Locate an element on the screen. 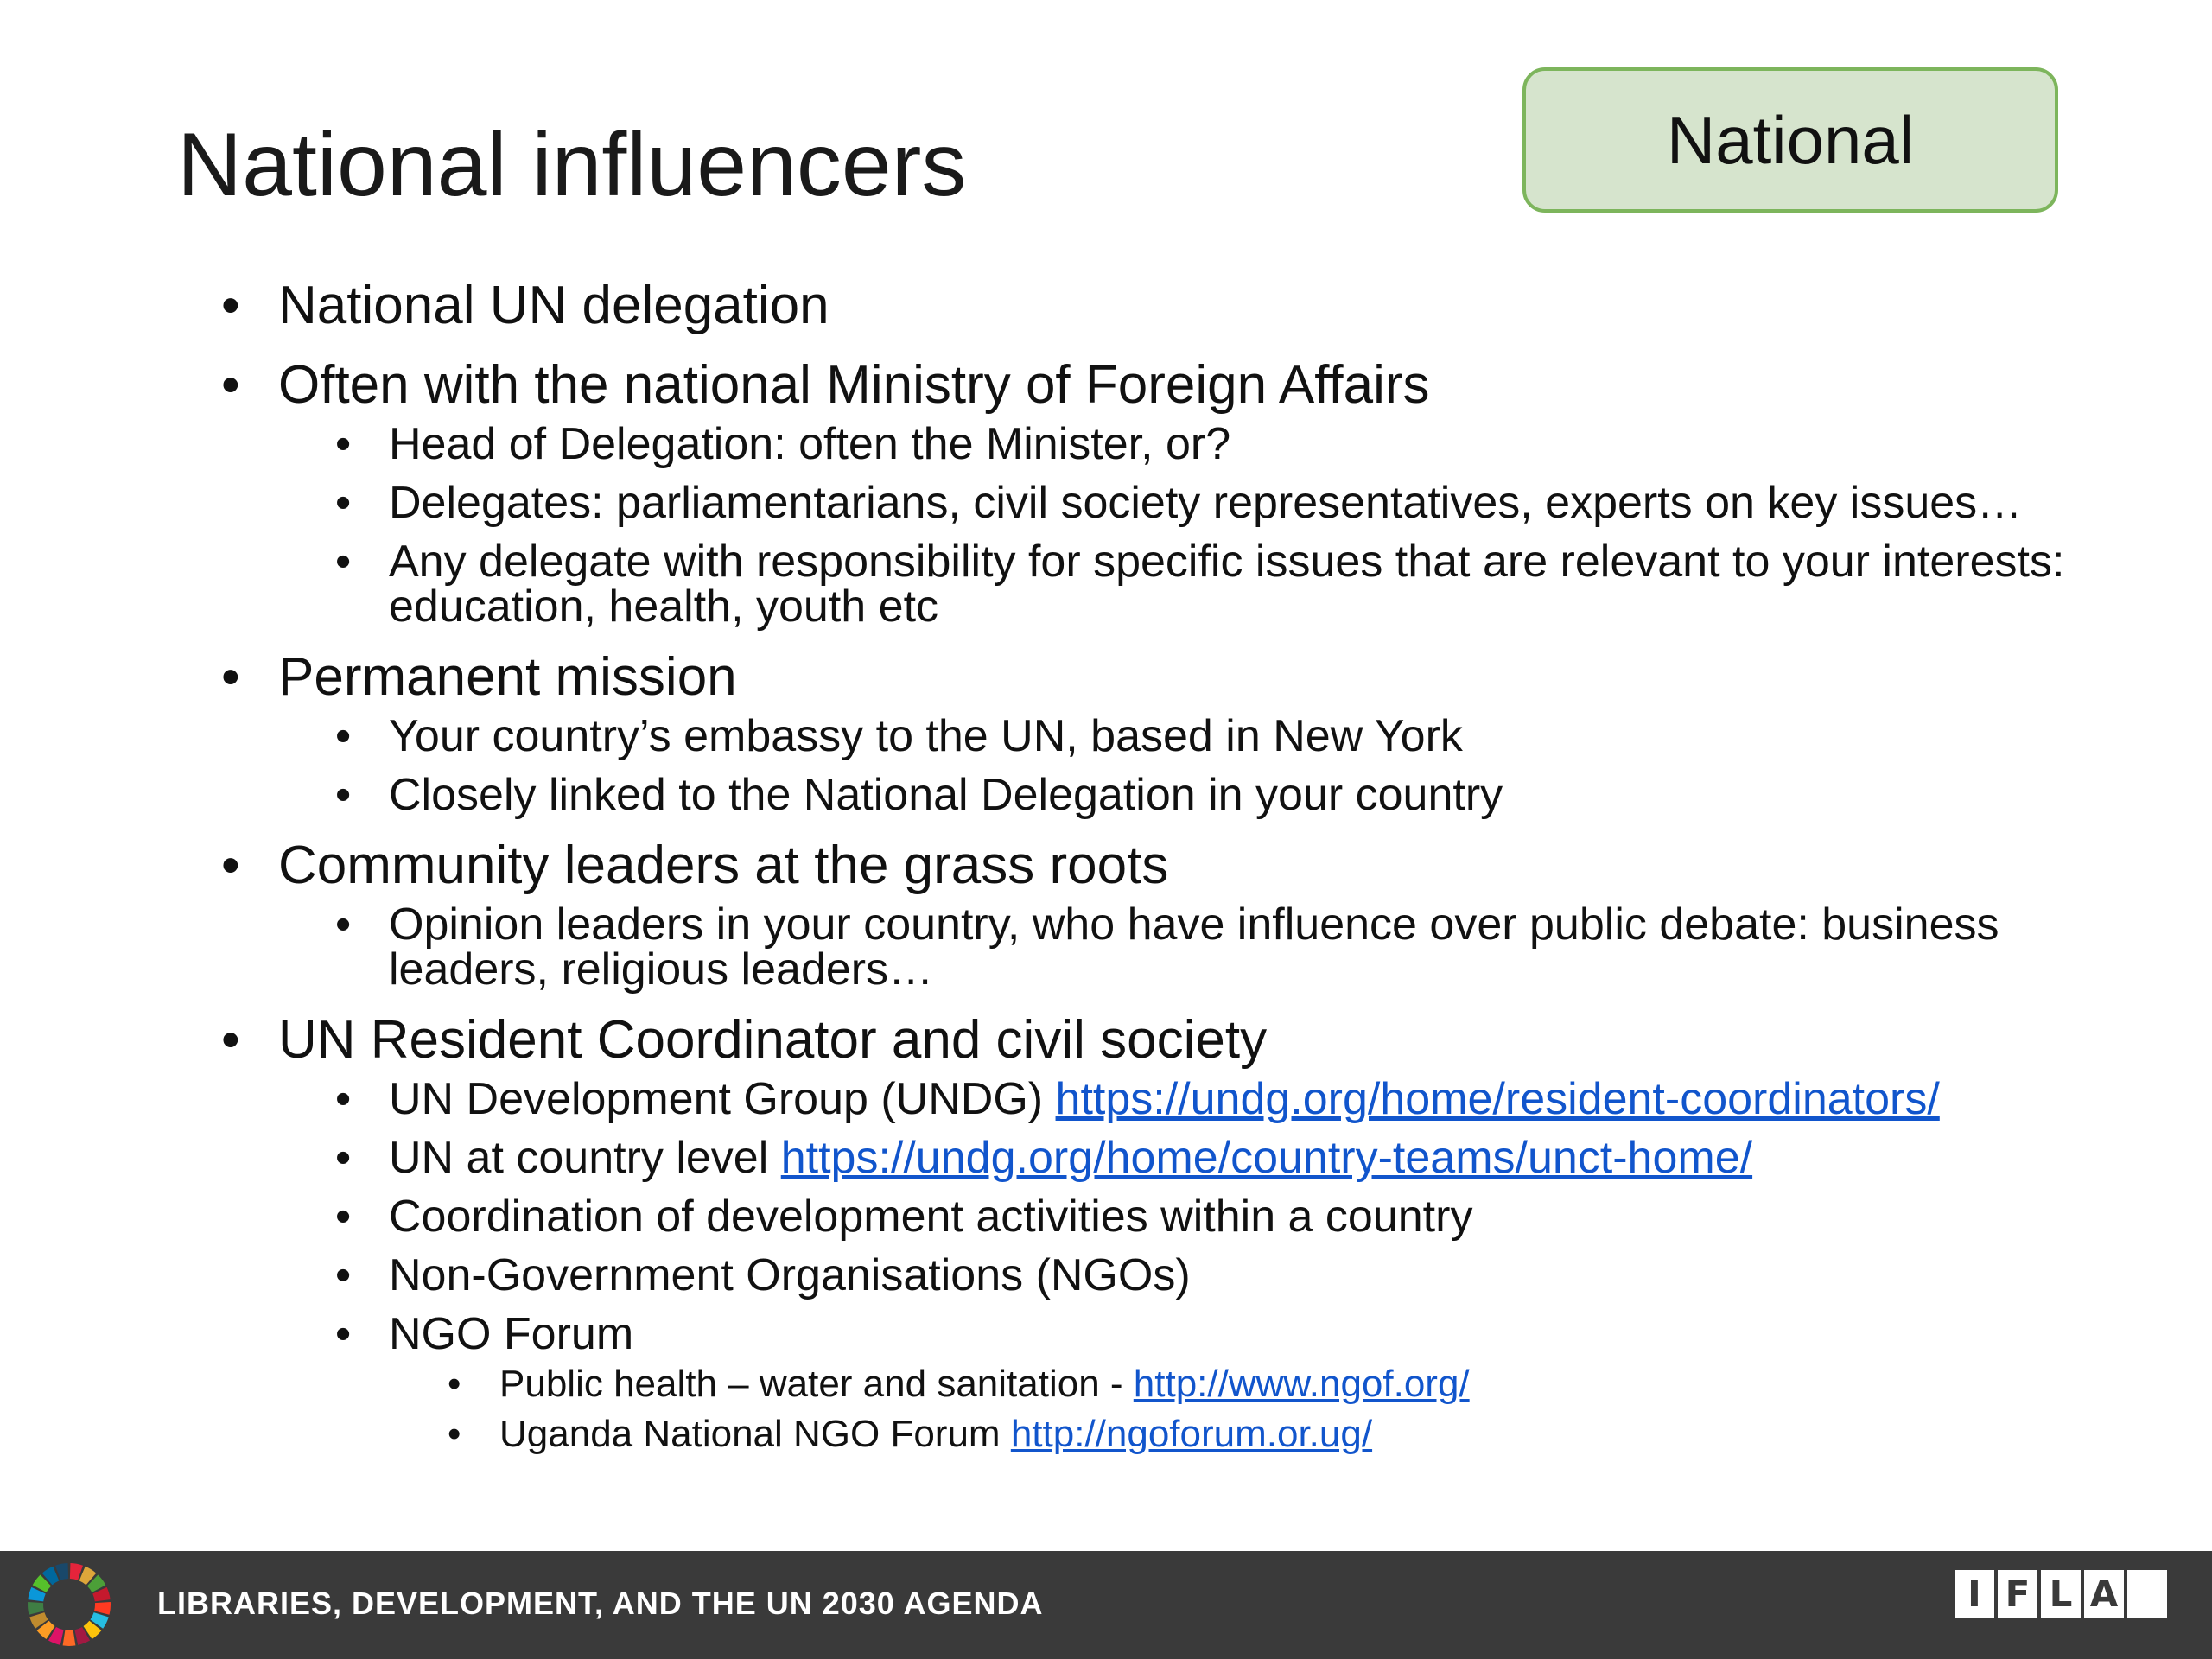 Image resolution: width=2212 pixels, height=1659 pixels. bullet-text: UN Development Group (UNDG) is located at coordinates (722, 1099).